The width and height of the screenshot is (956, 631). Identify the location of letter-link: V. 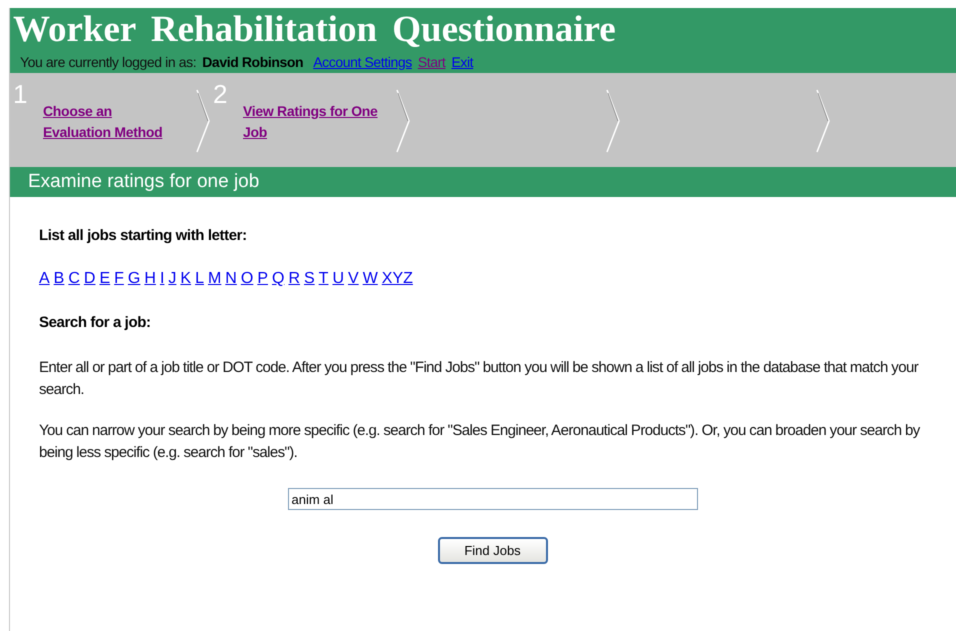
(353, 279).